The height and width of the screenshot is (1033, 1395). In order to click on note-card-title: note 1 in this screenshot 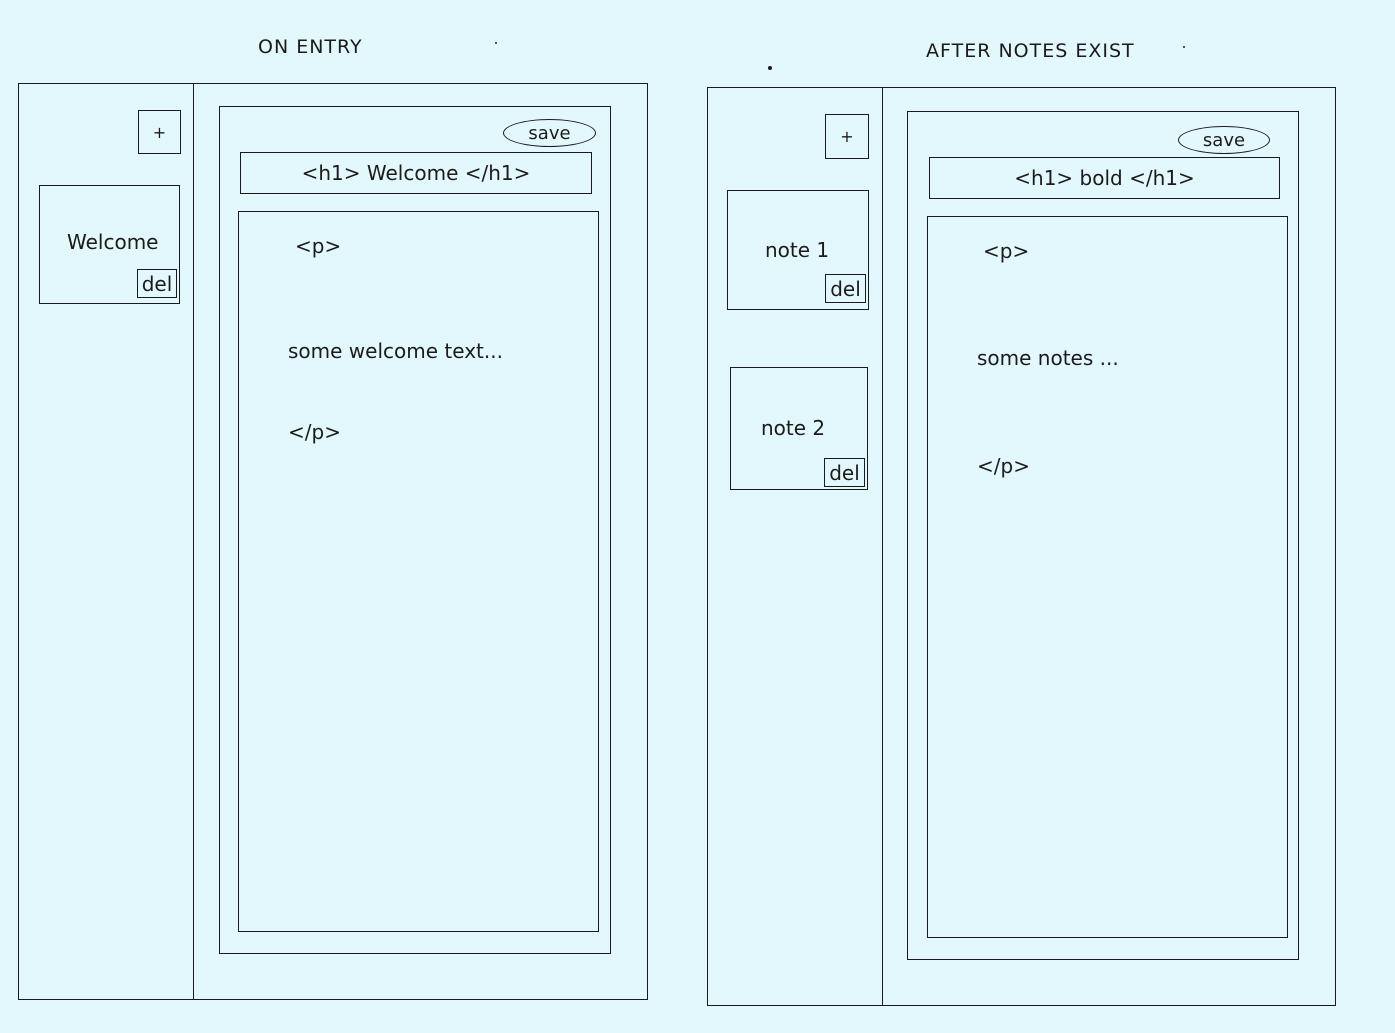, I will do `click(797, 250)`.